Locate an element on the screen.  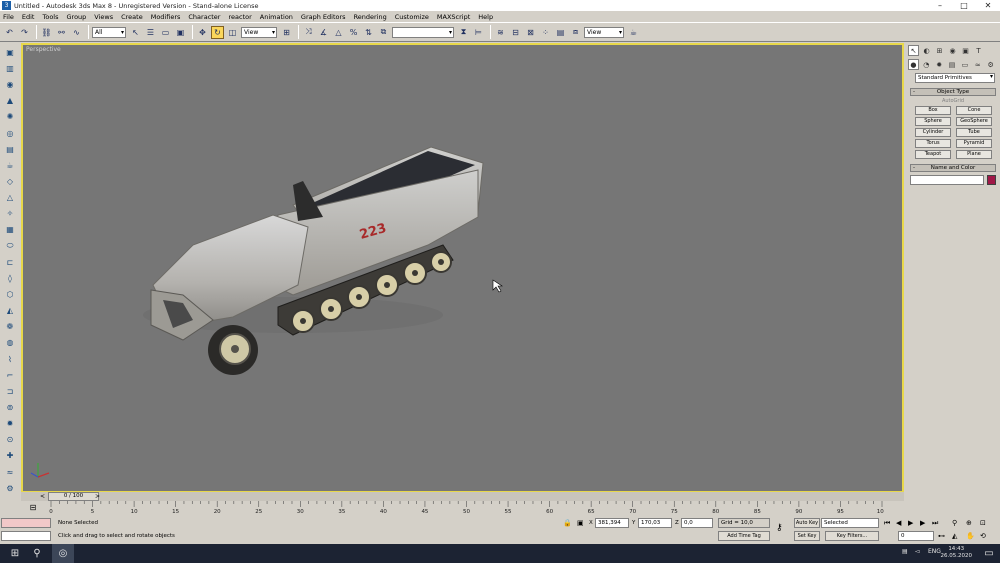
cylinder-icon: ▥ is located at coordinates (10, 68).